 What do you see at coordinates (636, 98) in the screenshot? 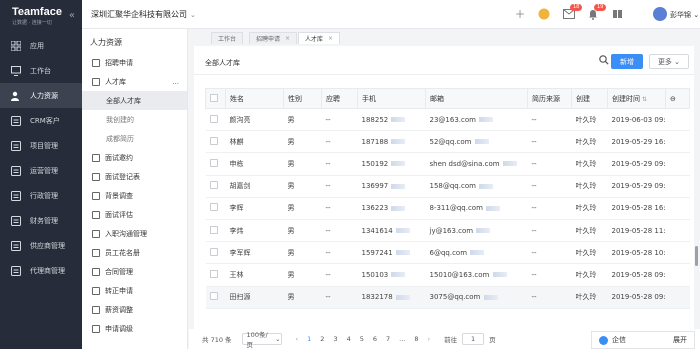
I see `col-created-time: 创建时间 ⇅` at bounding box center [636, 98].